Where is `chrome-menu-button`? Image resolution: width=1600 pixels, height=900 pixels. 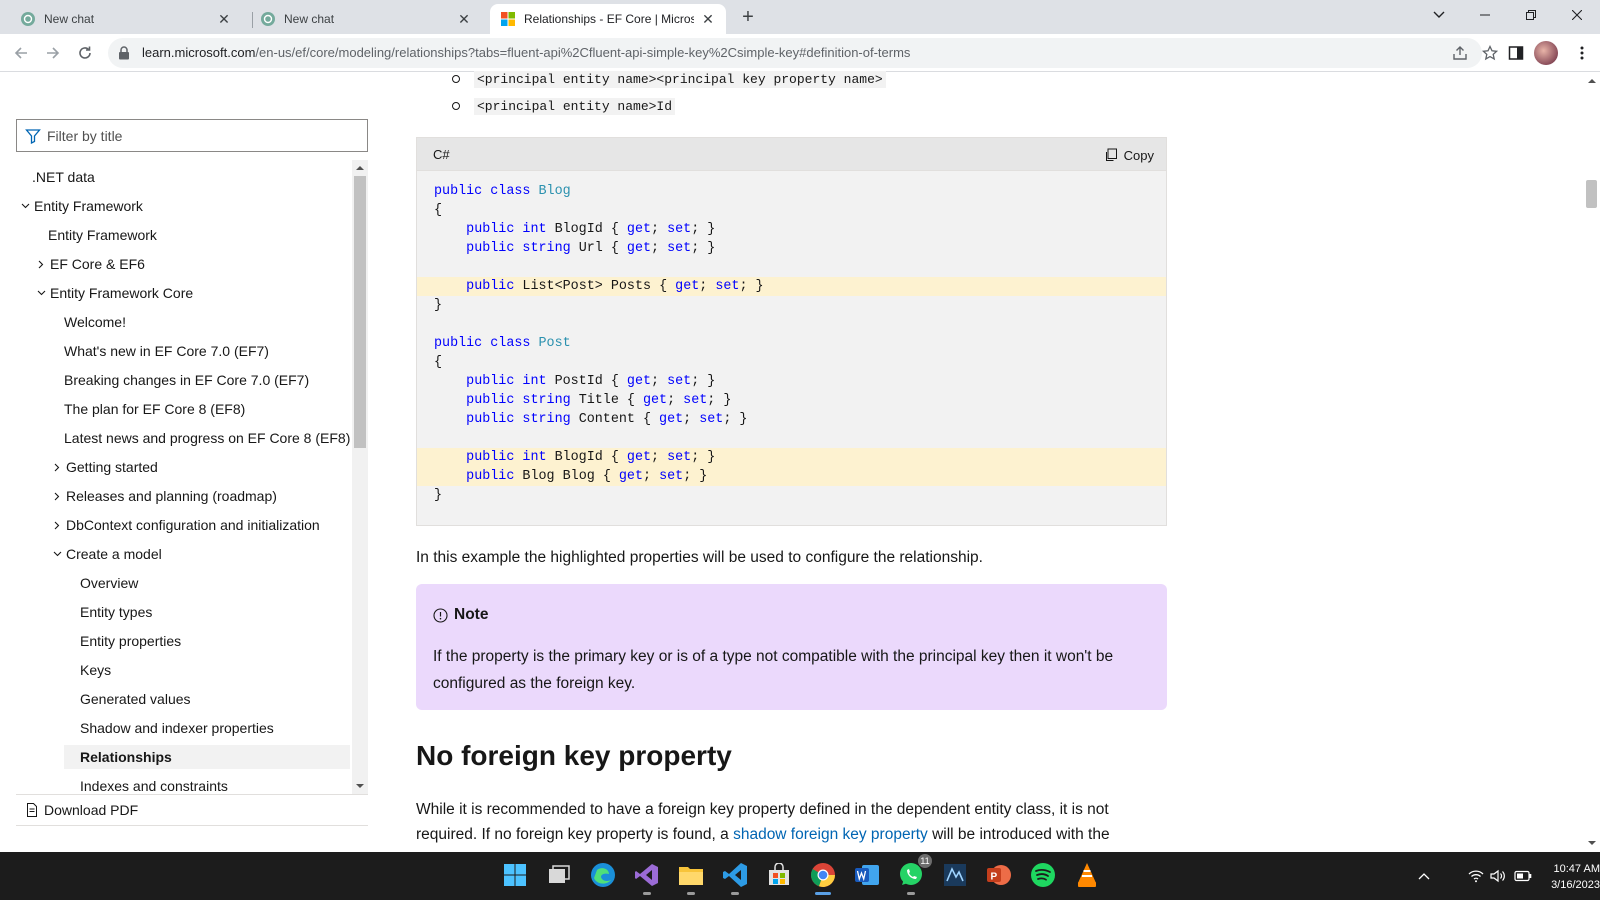
chrome-menu-button is located at coordinates (1582, 53).